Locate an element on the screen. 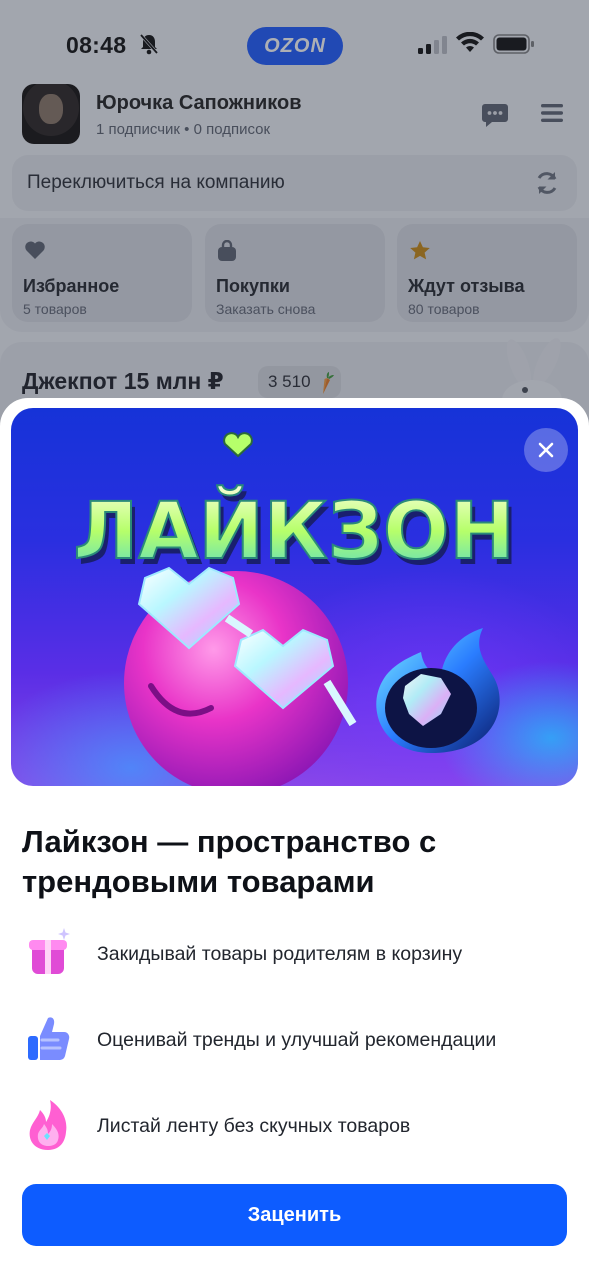  feature-item: Листай ленту без скучных товаров is located at coordinates (294, 1126).